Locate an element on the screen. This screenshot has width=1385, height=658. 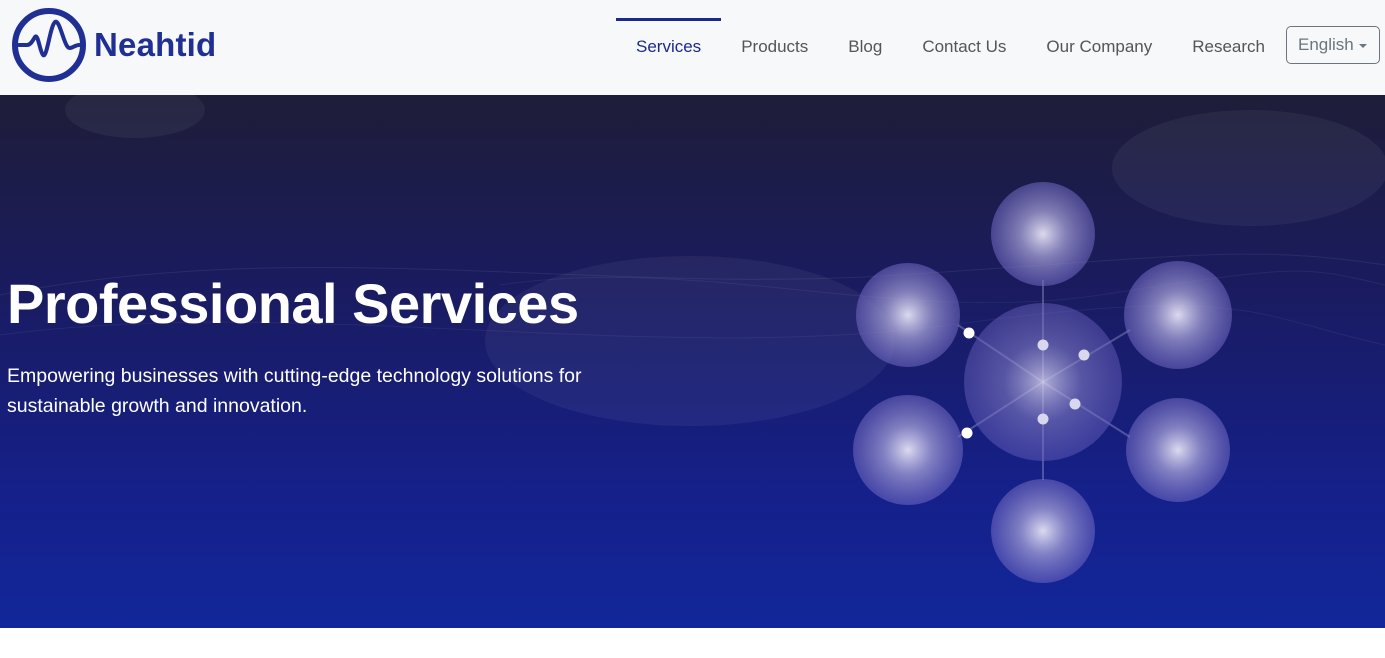
nav-item-blog: Blog is located at coordinates (865, 47).